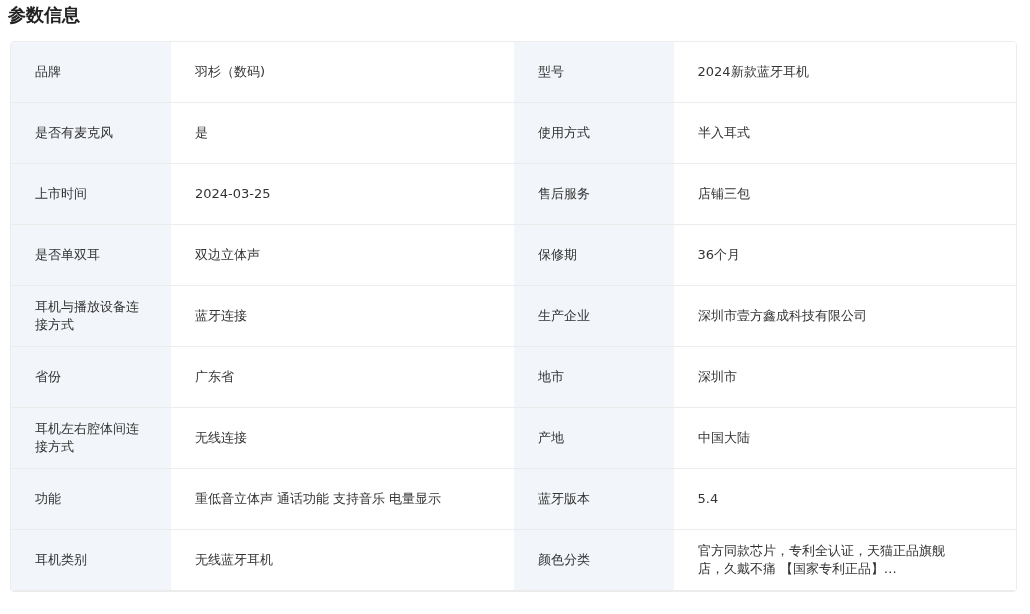 The height and width of the screenshot is (614, 1030). I want to click on value-text: 中国大陆, so click(723, 438).